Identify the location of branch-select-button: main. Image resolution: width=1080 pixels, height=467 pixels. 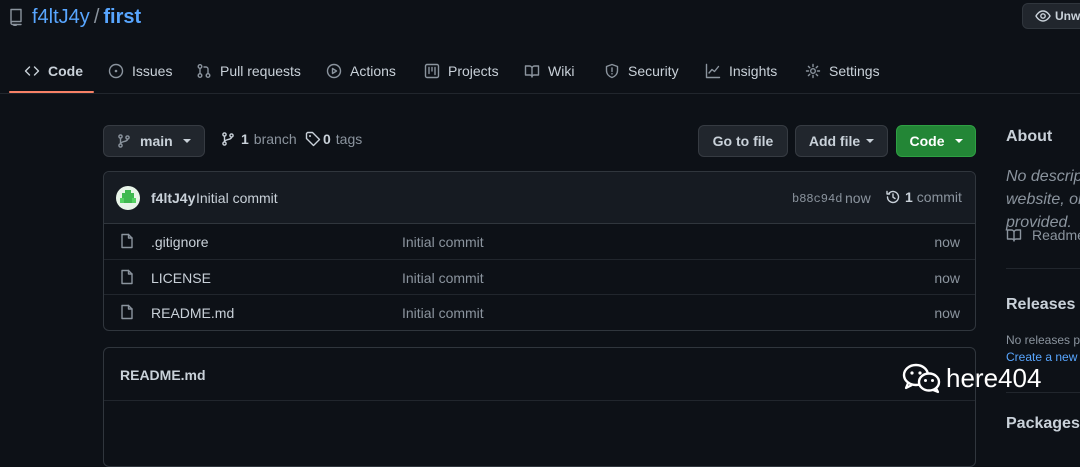
(154, 141).